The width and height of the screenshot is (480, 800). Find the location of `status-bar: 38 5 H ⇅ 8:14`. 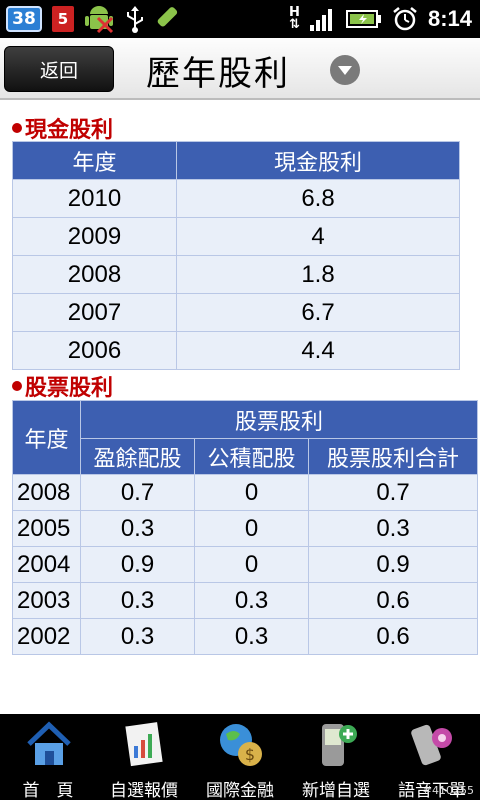

status-bar: 38 5 H ⇅ 8:14 is located at coordinates (240, 19).